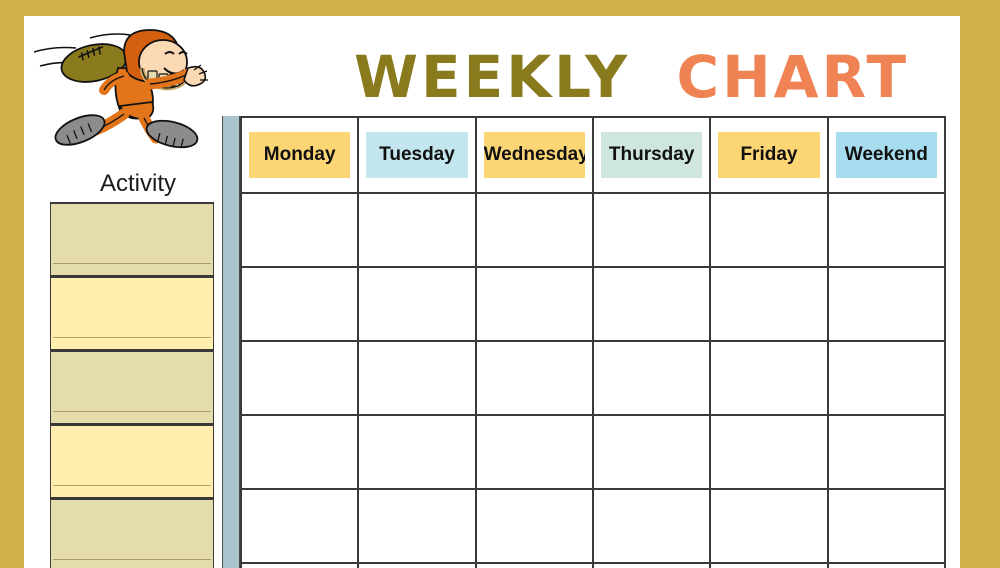  I want to click on grid-header-row: Monday Tuesday Wednesday Thursday Friday, so click(592, 155).